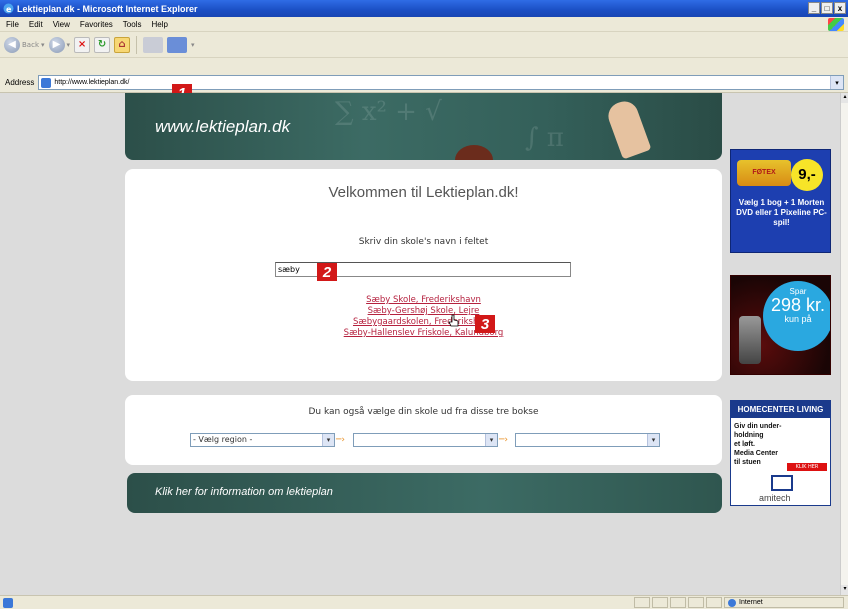  What do you see at coordinates (82, 44) in the screenshot?
I see `stop-icon: ×` at bounding box center [82, 44].